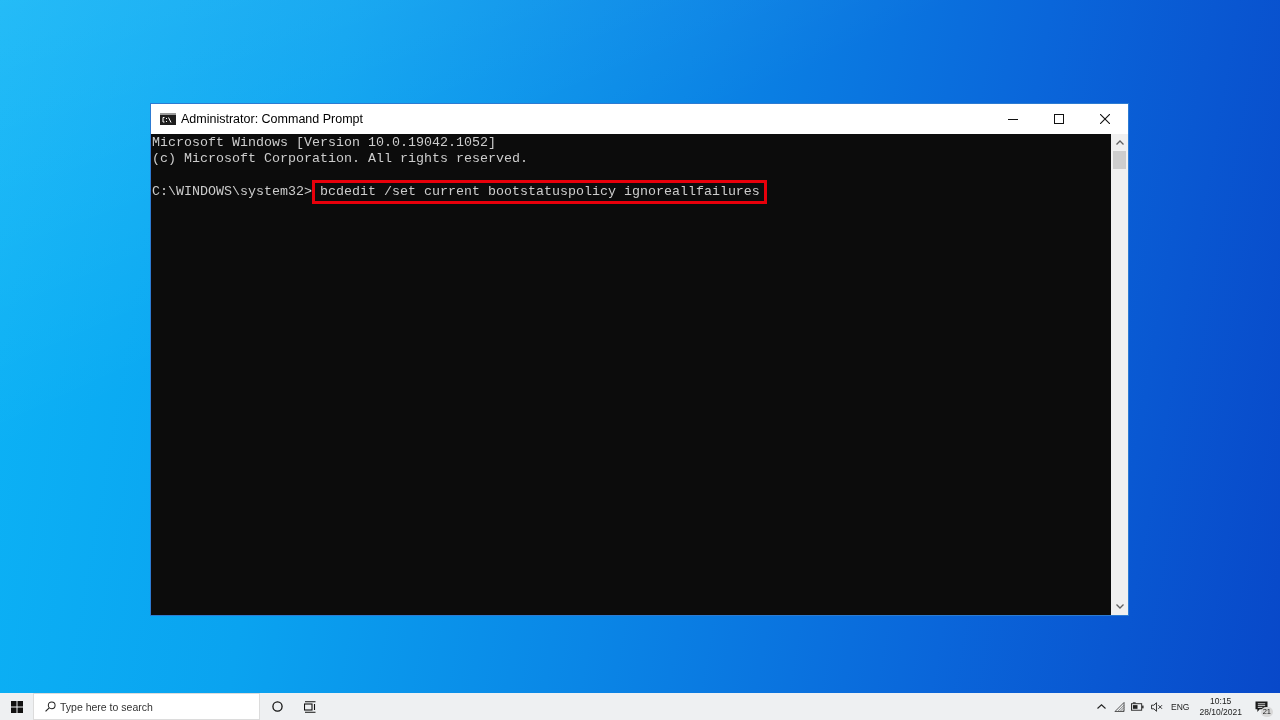 The image size is (1280, 720). What do you see at coordinates (1119, 160) in the screenshot?
I see `scrollbar-thumb` at bounding box center [1119, 160].